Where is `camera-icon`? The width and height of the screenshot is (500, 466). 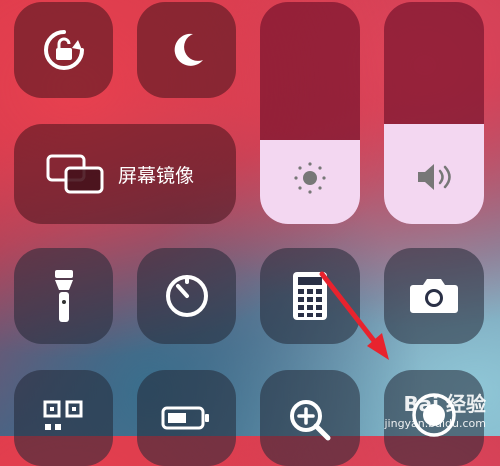
camera-icon is located at coordinates (434, 296).